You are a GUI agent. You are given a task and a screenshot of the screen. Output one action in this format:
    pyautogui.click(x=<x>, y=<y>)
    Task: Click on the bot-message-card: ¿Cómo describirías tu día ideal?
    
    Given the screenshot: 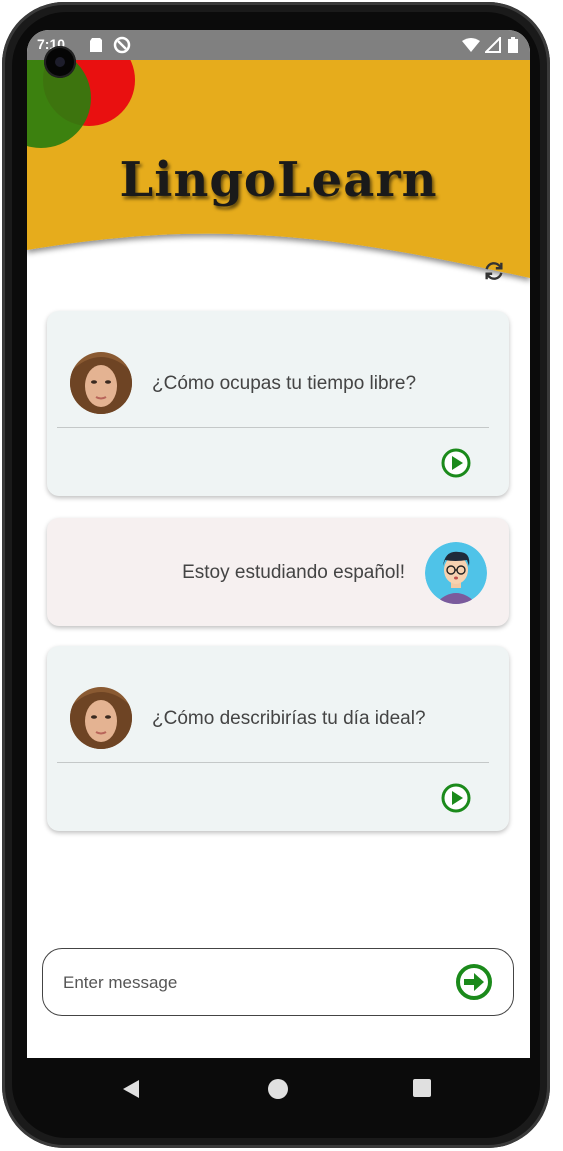 What is the action you would take?
    pyautogui.click(x=278, y=738)
    